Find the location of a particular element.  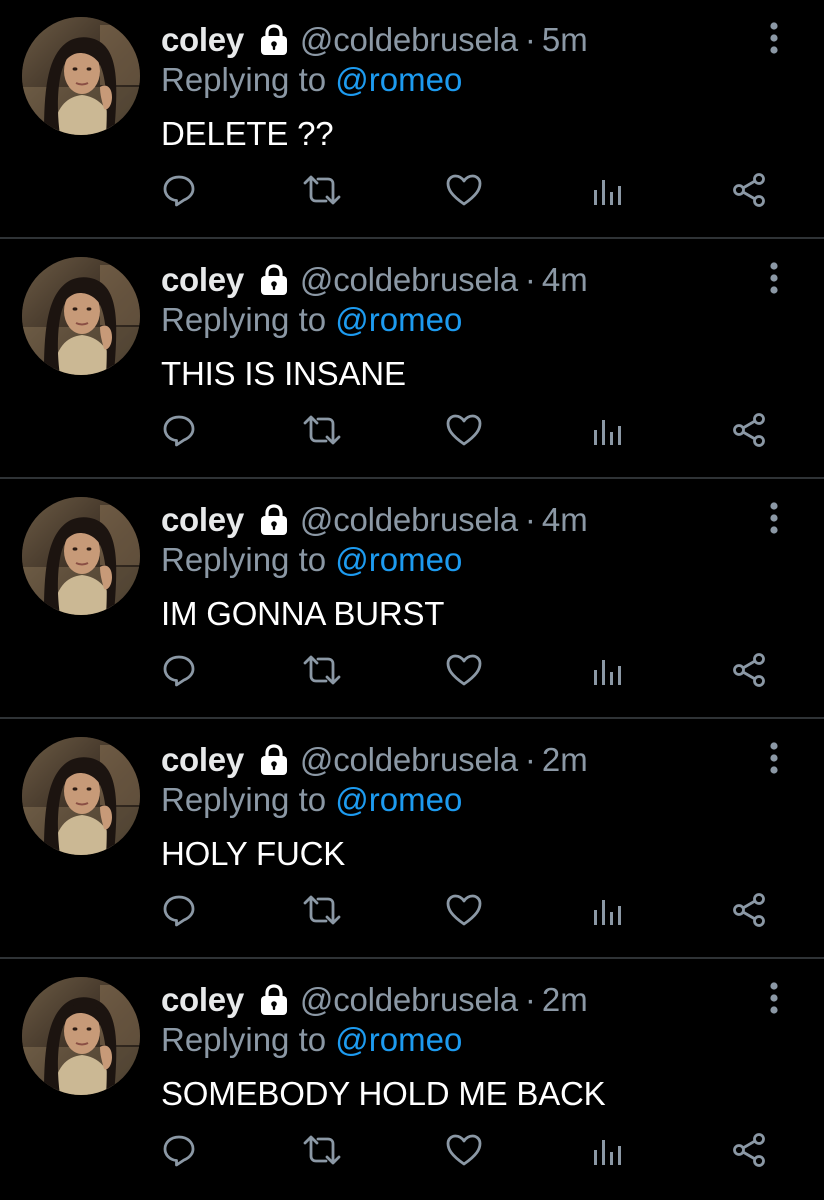

tweet-text: IM GONNA BURST is located at coordinates (303, 613).